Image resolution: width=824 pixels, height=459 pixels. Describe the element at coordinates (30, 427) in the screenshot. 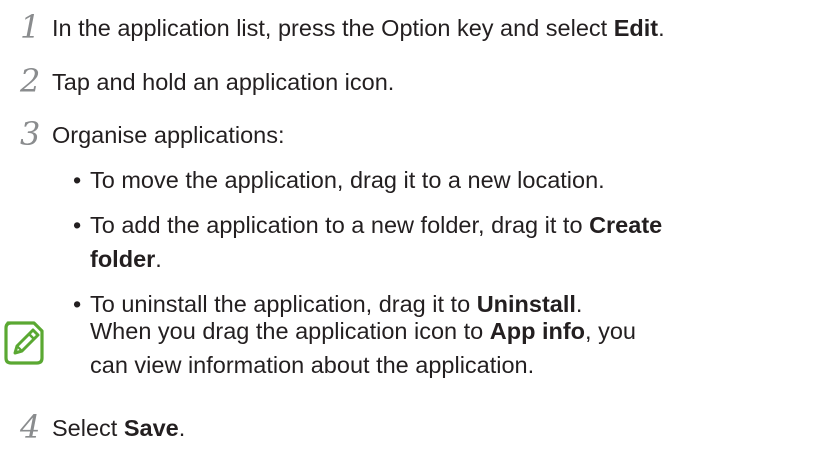

I see `step-number: 4` at that location.